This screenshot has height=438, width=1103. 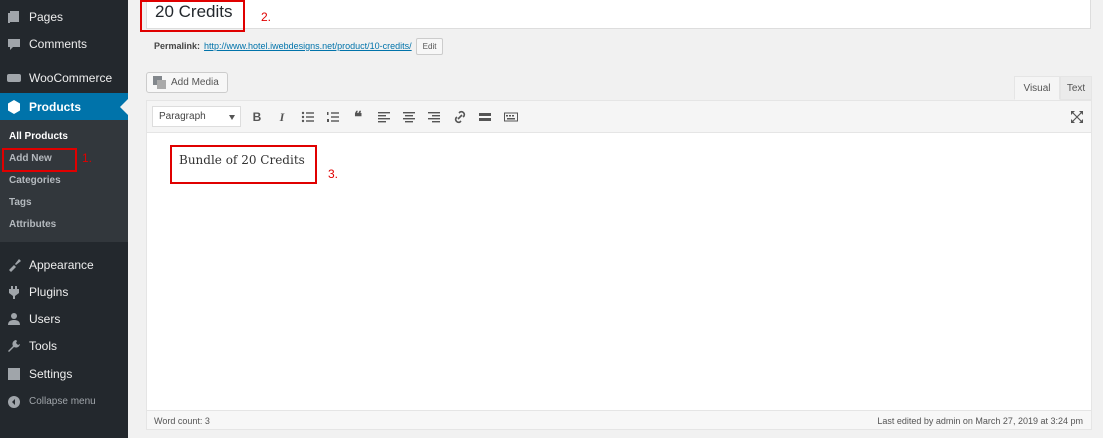 What do you see at coordinates (409, 117) in the screenshot?
I see `align-center-icon` at bounding box center [409, 117].